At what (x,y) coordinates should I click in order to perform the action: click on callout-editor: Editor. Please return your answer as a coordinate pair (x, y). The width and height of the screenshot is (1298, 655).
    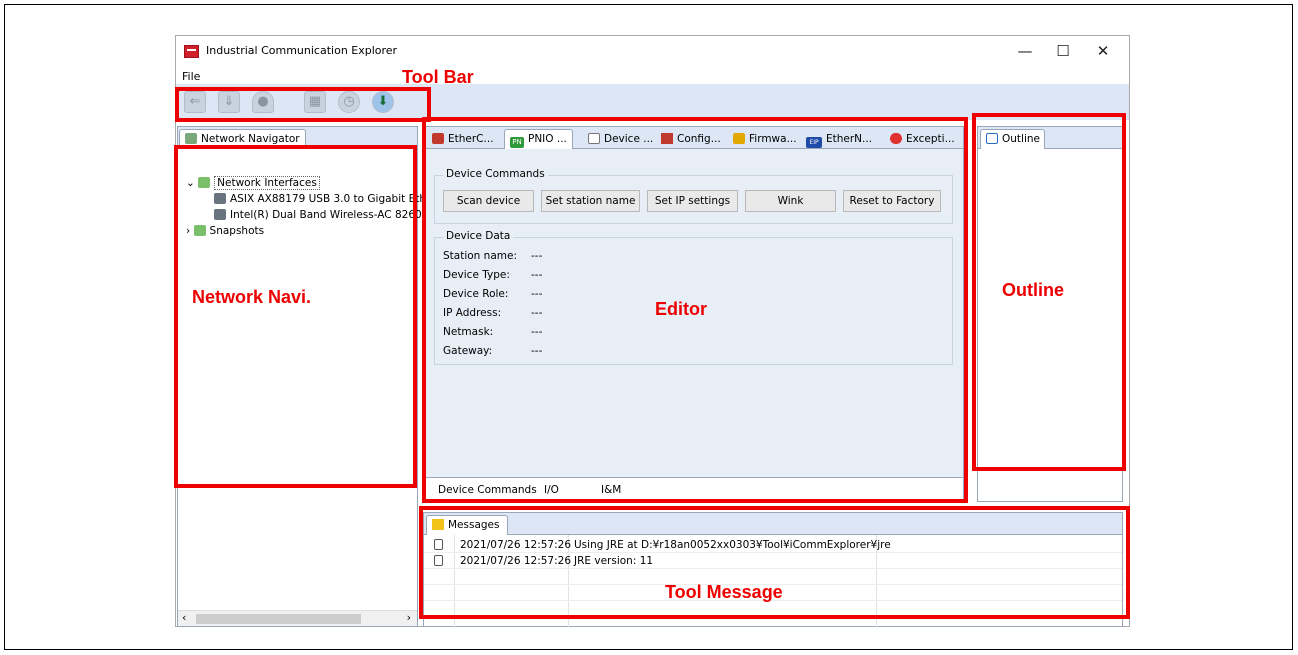
    Looking at the image, I should click on (681, 309).